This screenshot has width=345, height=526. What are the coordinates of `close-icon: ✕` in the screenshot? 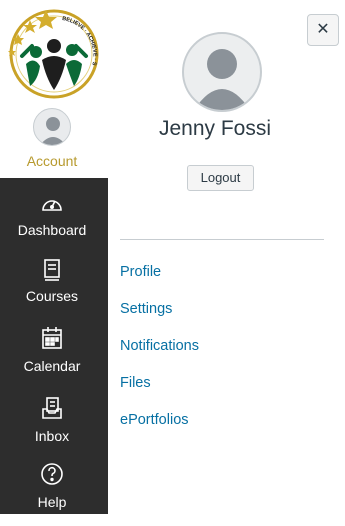 It's located at (323, 29).